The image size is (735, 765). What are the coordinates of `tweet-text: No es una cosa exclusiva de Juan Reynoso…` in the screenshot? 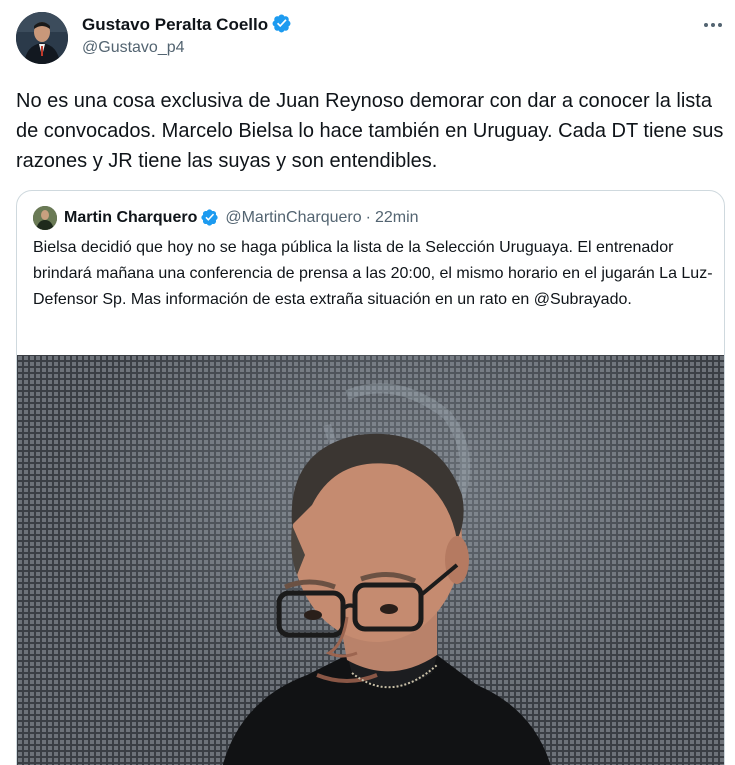 It's located at (370, 131).